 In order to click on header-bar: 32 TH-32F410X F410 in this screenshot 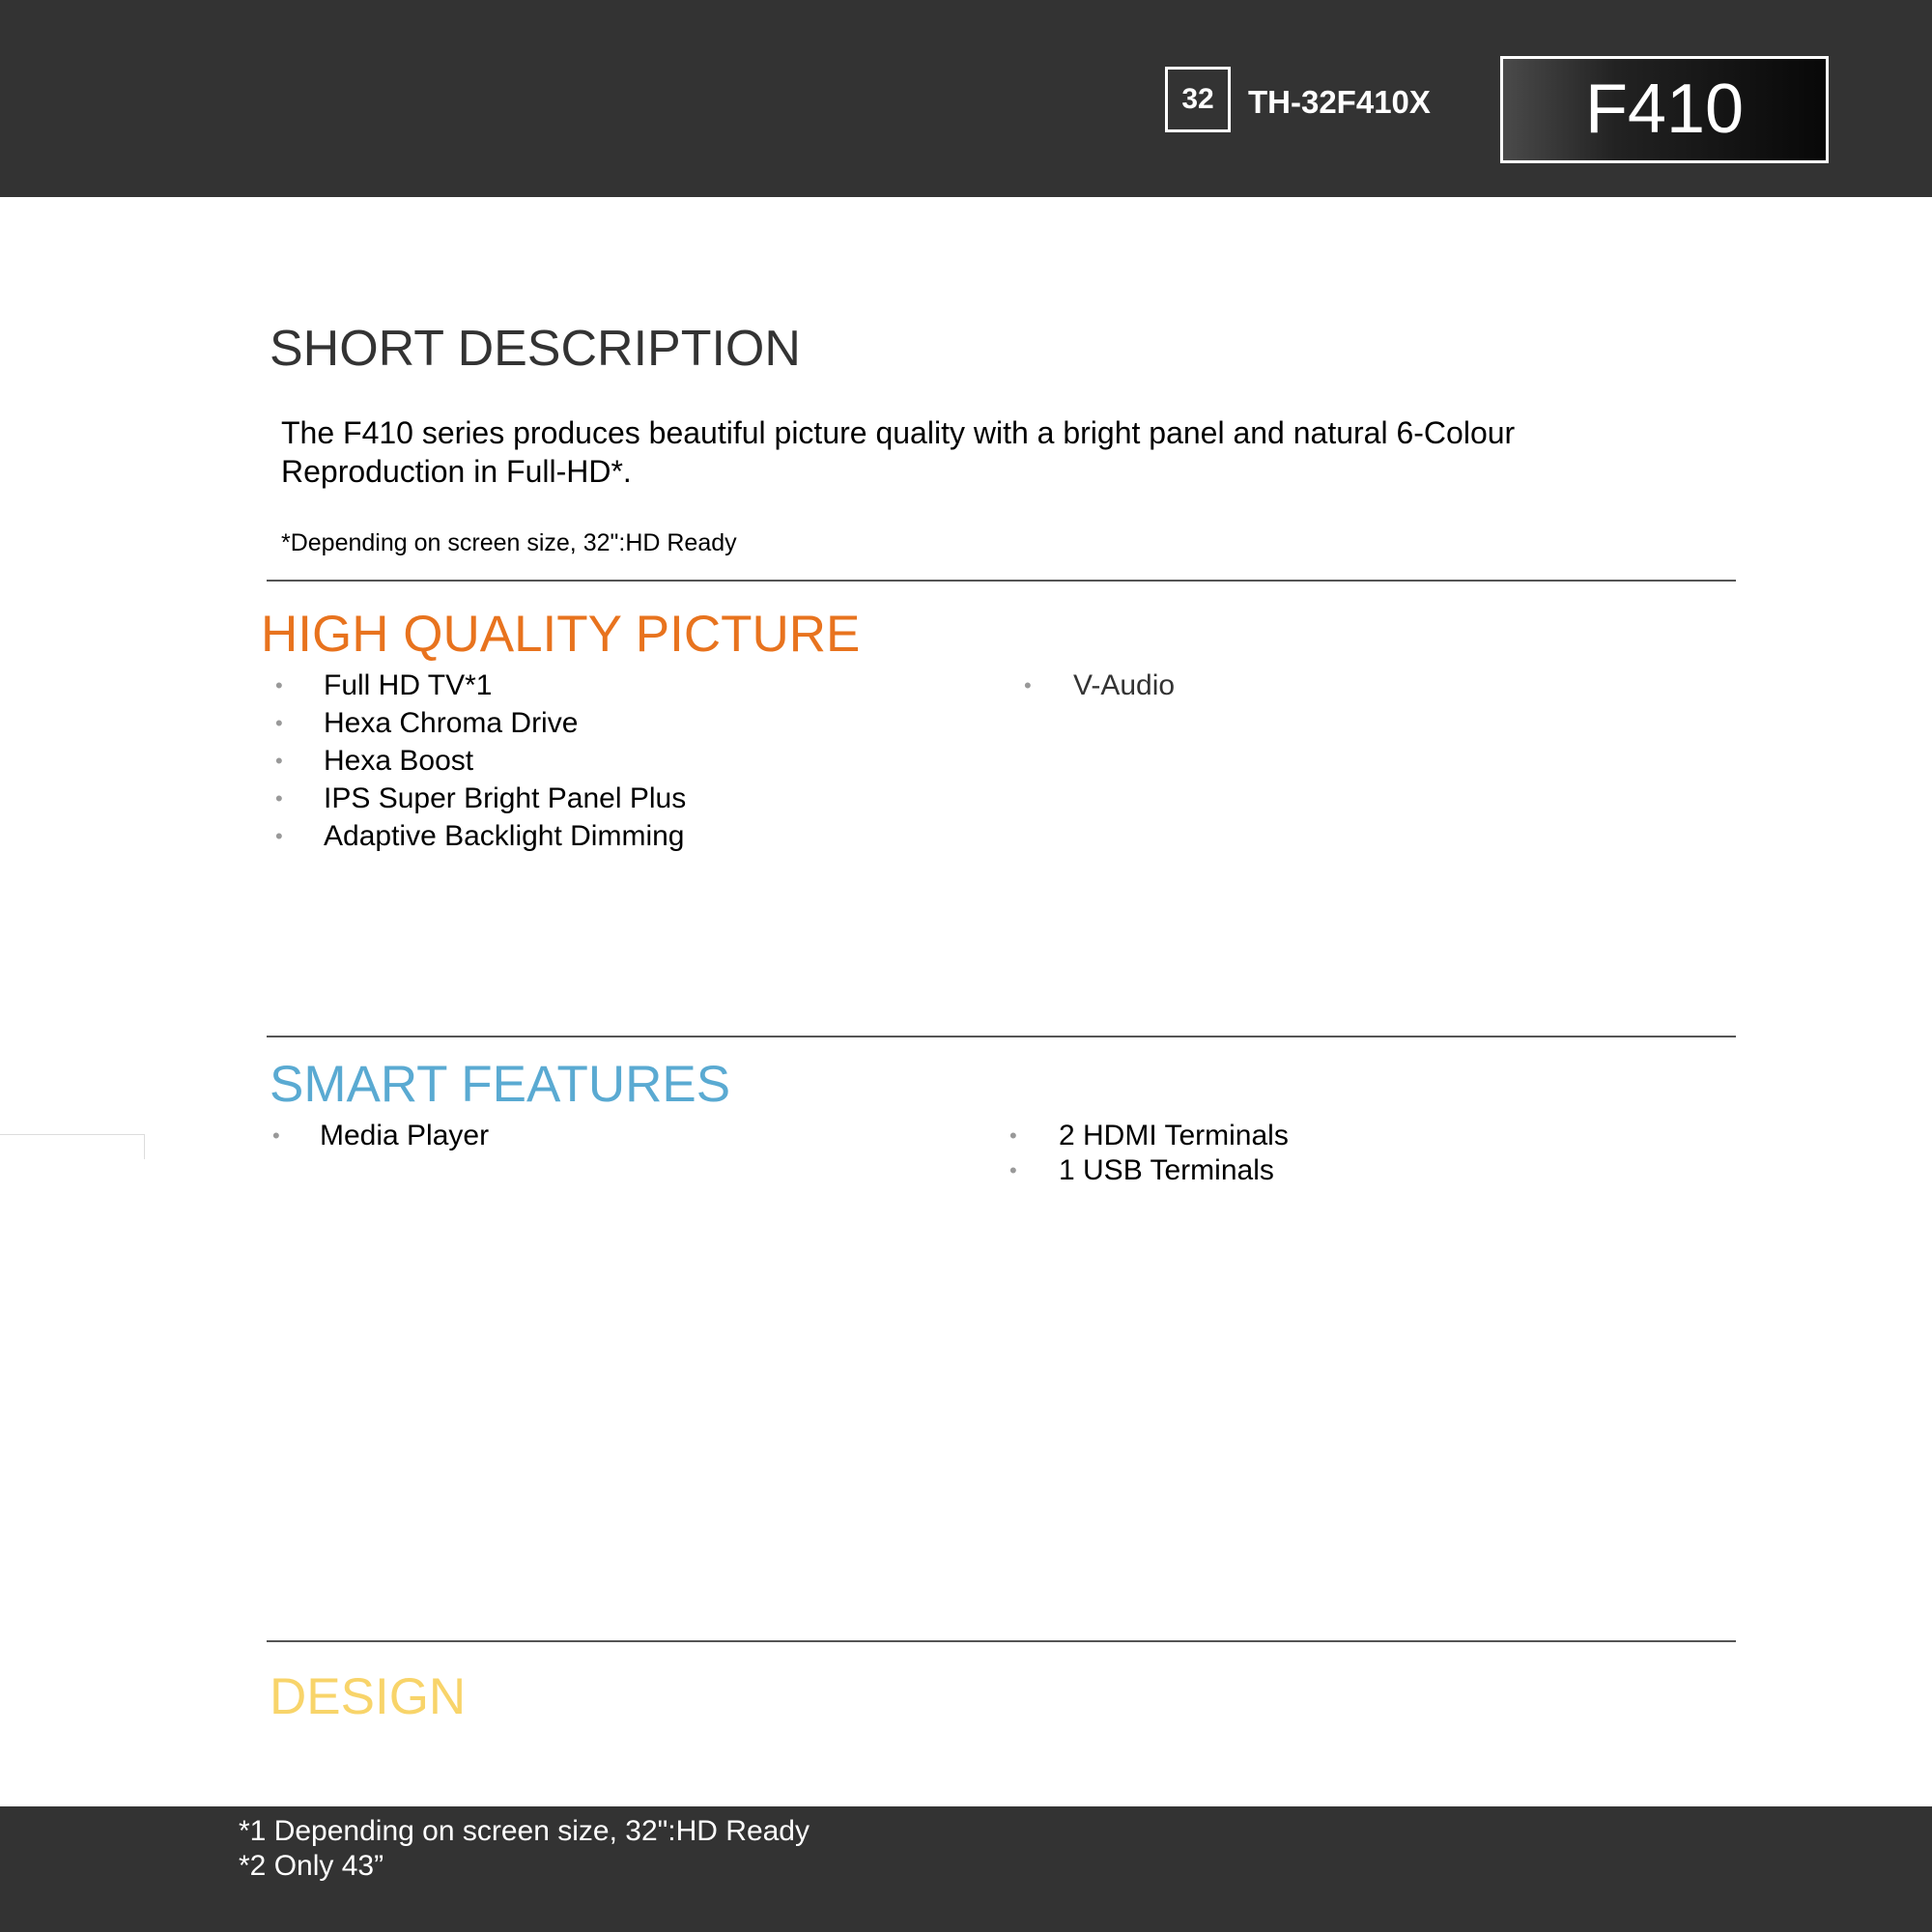, I will do `click(966, 98)`.